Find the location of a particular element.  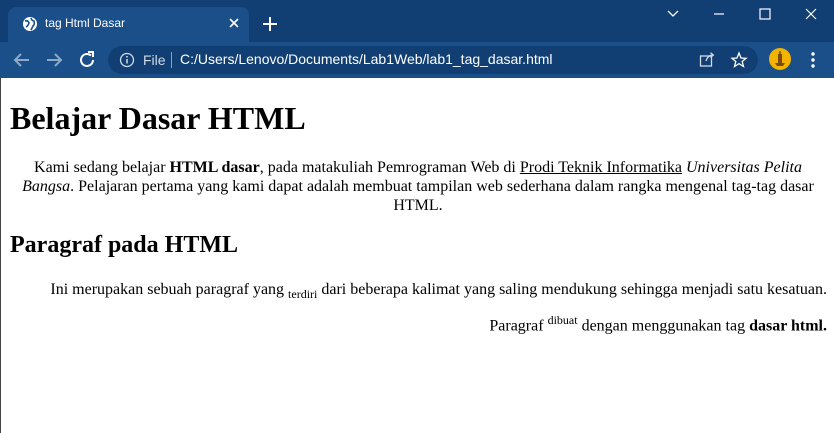

intro-bold-text: HTML dasar is located at coordinates (214, 167).